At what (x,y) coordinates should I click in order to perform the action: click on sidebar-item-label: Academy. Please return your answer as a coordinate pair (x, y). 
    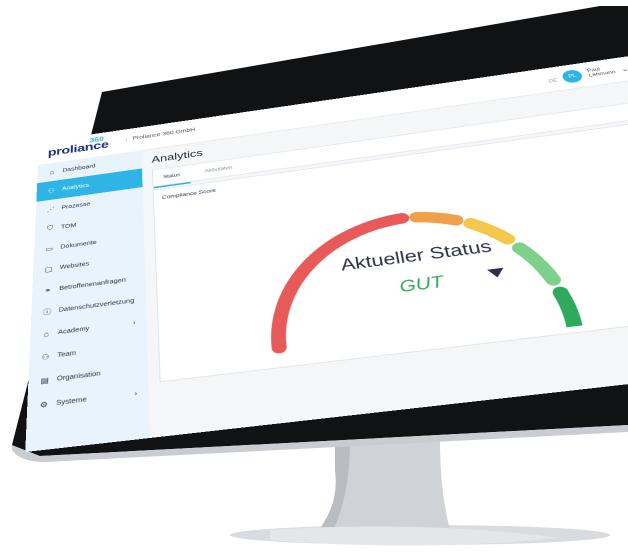
    Looking at the image, I should click on (74, 330).